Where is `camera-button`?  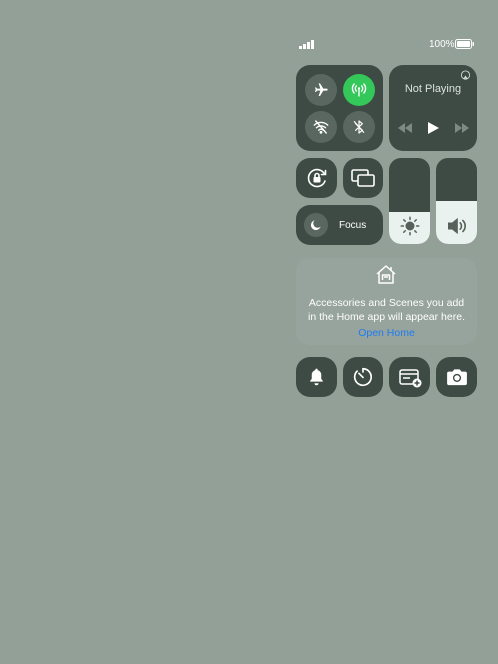 camera-button is located at coordinates (456, 377).